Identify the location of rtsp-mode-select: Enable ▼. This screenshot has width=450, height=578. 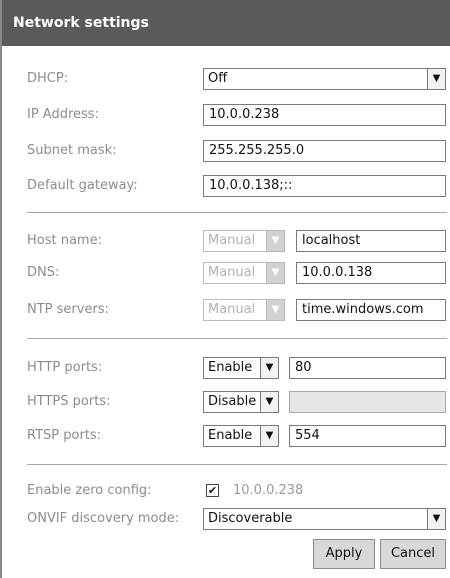
(241, 436).